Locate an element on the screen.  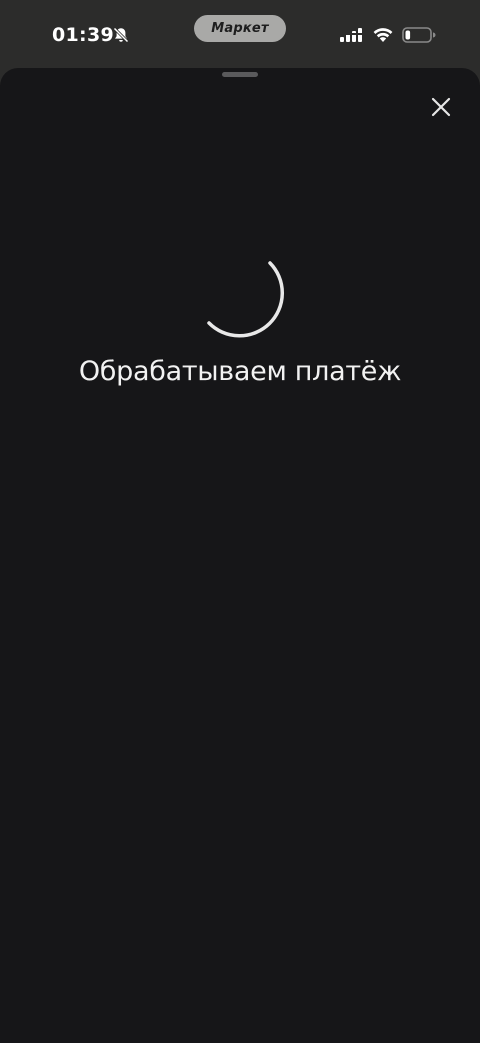
status-time: 01:39 is located at coordinates (83, 35).